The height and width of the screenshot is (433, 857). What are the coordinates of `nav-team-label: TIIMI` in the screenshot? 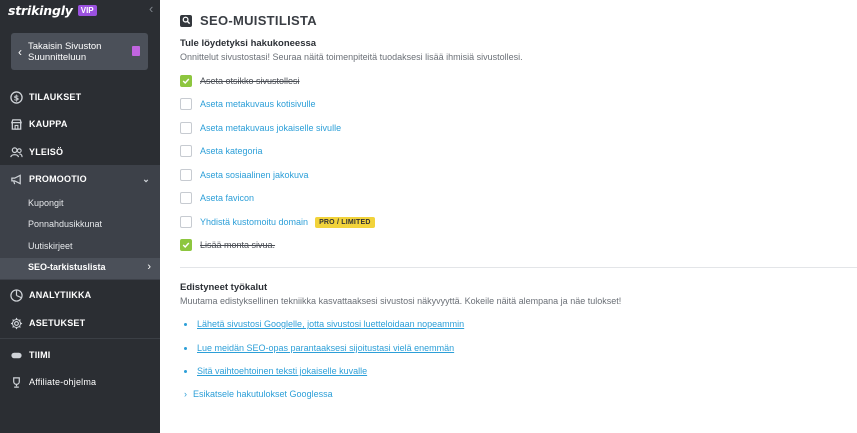 It's located at (40, 355).